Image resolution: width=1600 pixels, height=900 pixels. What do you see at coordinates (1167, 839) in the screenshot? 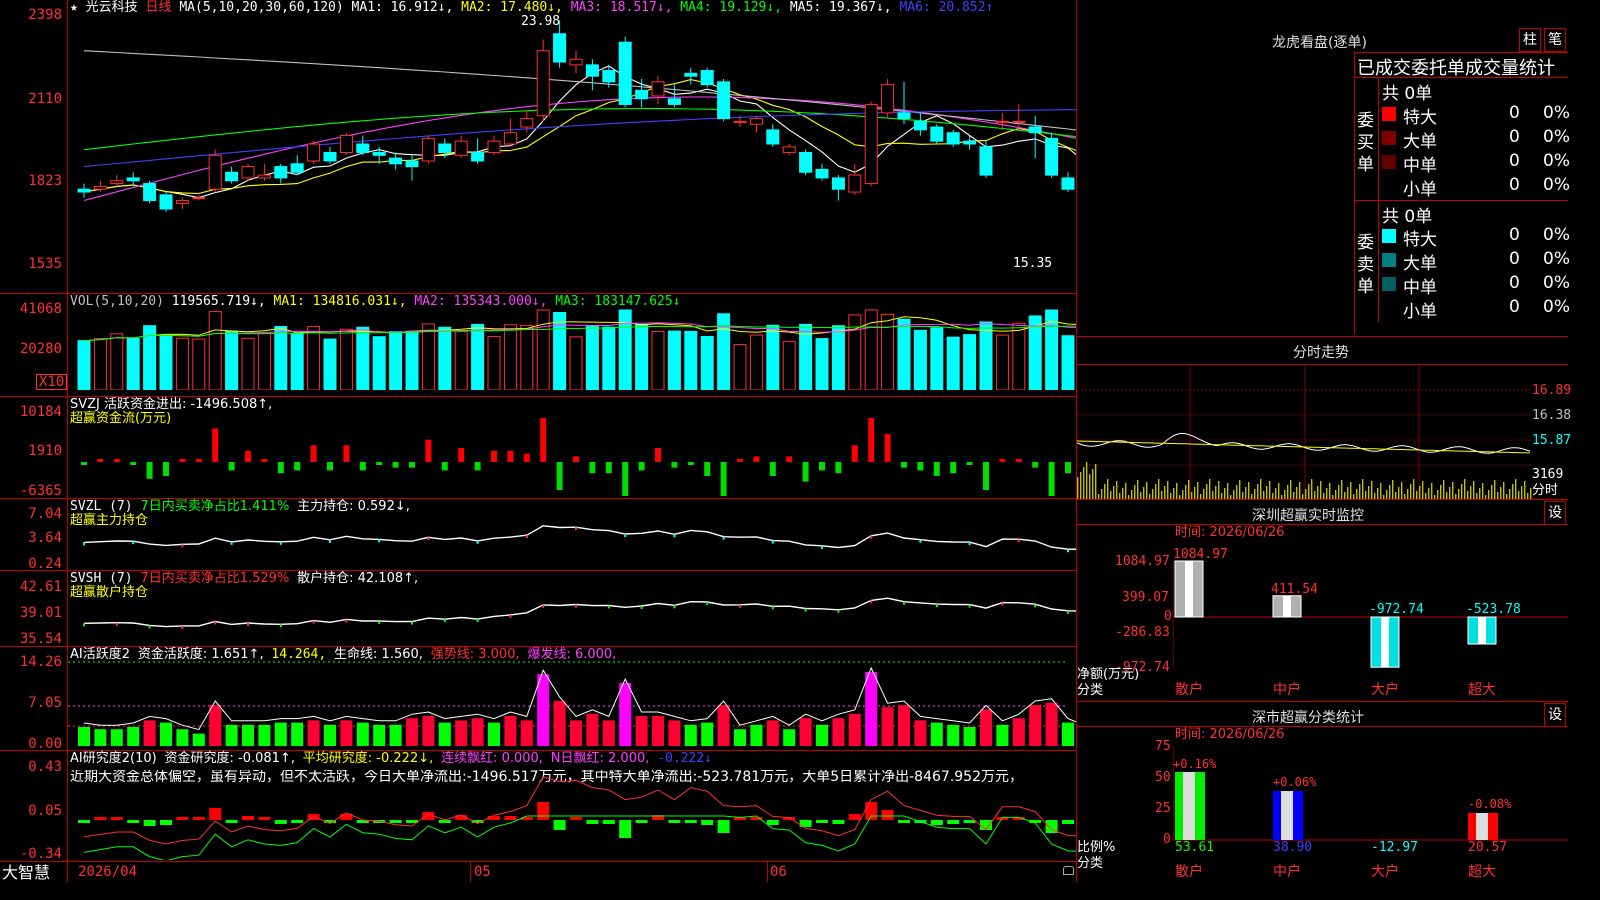
I see `sz-class-axis-4: 0` at bounding box center [1167, 839].